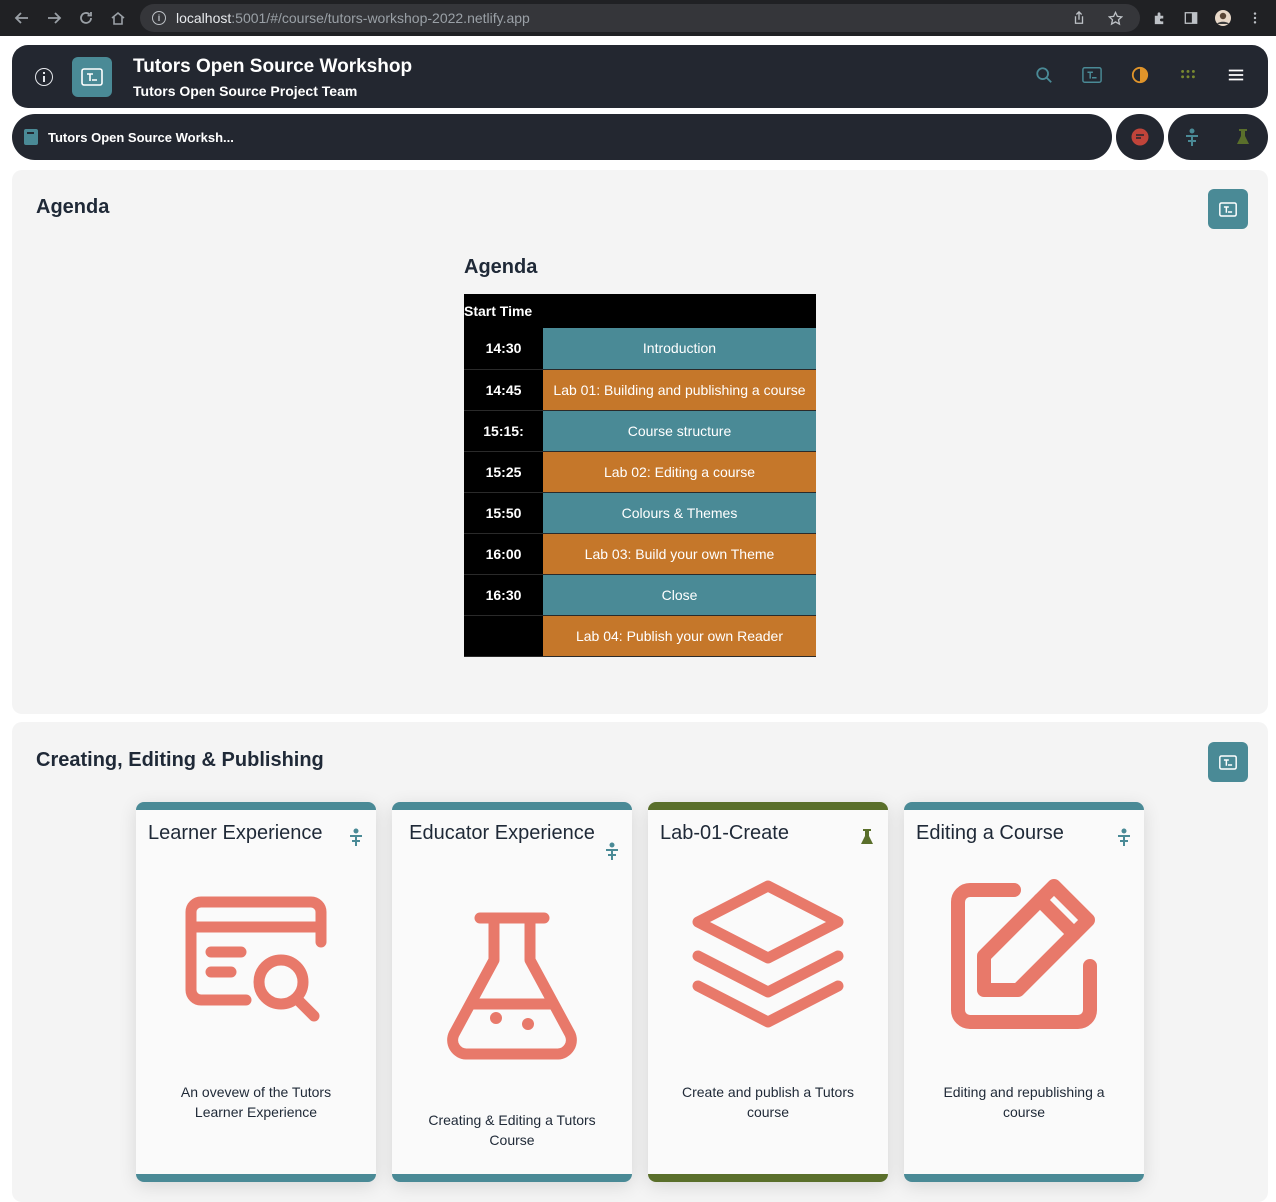 This screenshot has height=1202, width=1276. I want to click on activity-cell: Colours & Themes, so click(679, 513).